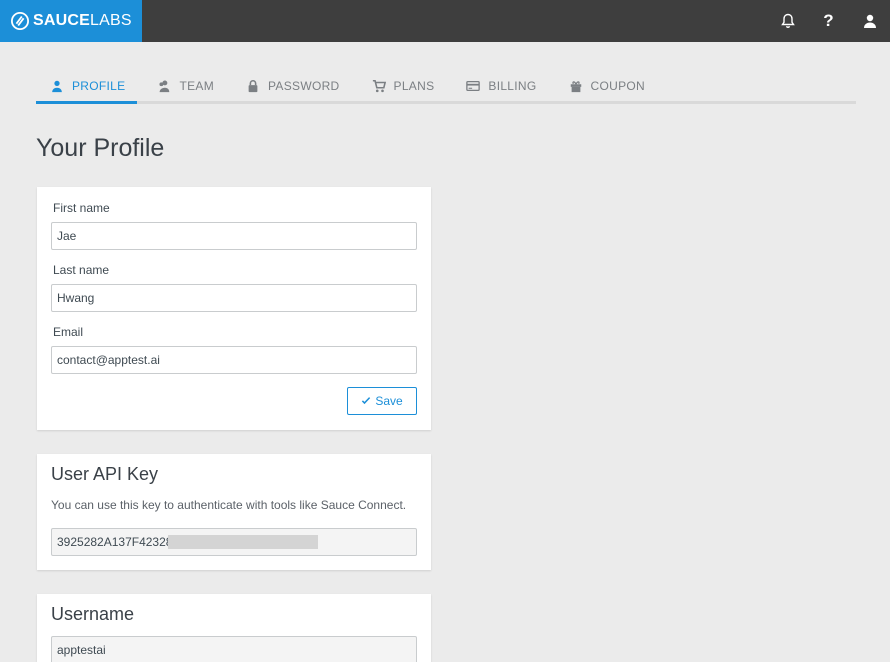 This screenshot has height=662, width=890. I want to click on saucelabs-logo-icon, so click(20, 21).